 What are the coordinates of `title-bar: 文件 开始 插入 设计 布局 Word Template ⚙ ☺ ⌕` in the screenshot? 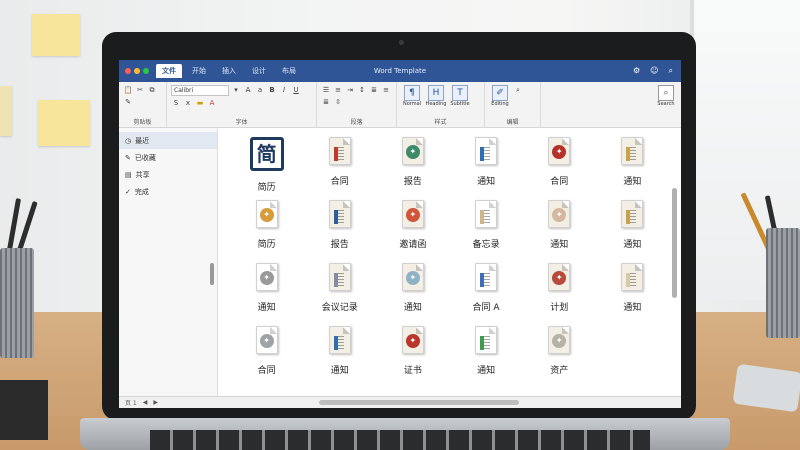 It's located at (400, 71).